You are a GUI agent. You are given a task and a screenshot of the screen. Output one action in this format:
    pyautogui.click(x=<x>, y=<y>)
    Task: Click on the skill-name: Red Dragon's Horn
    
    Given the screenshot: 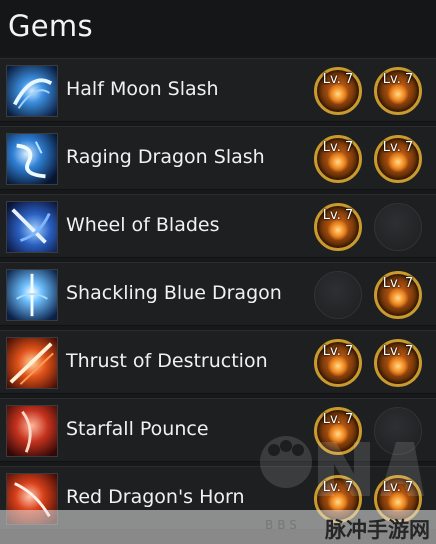 What is the action you would take?
    pyautogui.click(x=155, y=497)
    